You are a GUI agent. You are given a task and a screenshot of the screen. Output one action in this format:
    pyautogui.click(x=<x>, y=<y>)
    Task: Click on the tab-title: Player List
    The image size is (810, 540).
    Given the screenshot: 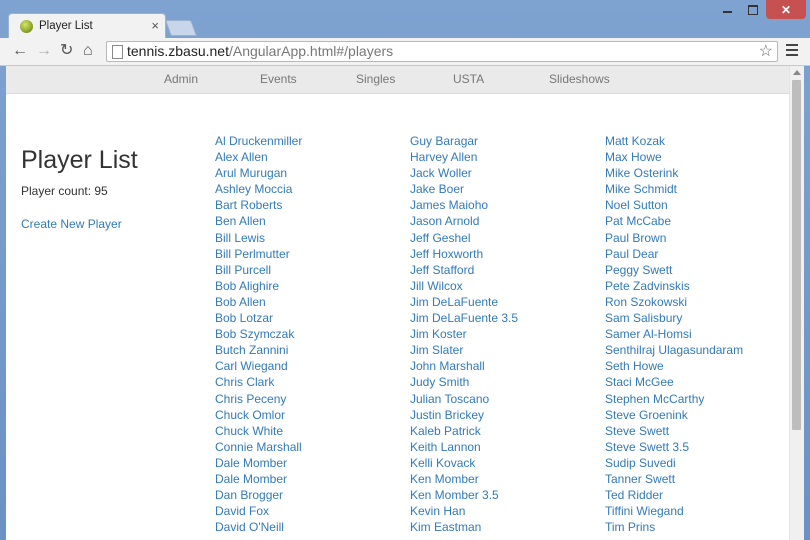 What is the action you would take?
    pyautogui.click(x=66, y=26)
    